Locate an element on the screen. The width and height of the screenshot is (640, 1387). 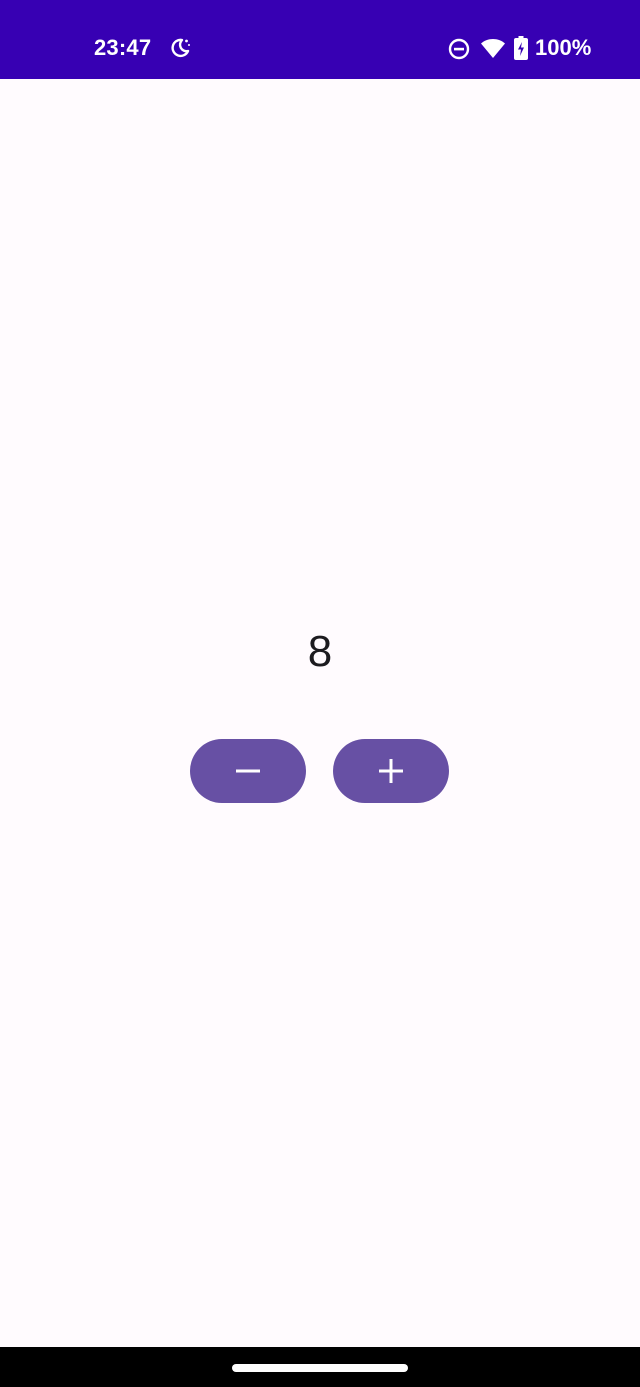
increment-button is located at coordinates (391, 771).